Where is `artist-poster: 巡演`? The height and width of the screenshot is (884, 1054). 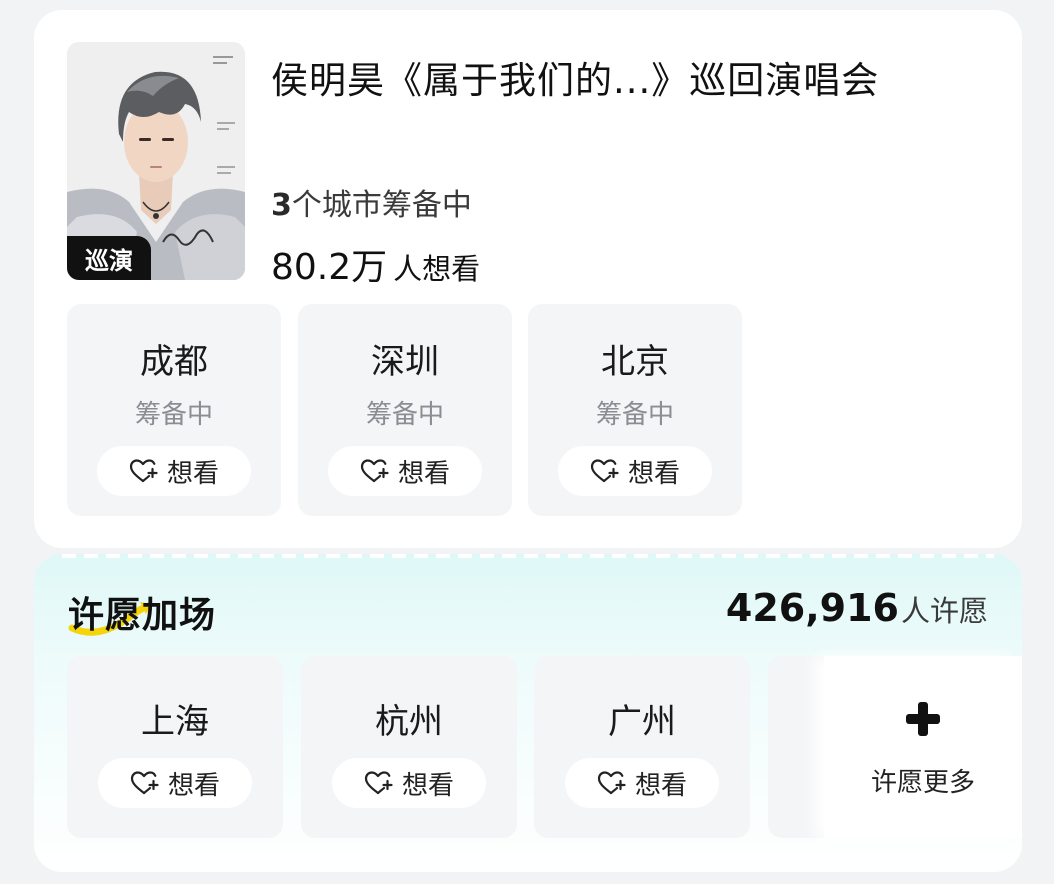 artist-poster: 巡演 is located at coordinates (156, 161).